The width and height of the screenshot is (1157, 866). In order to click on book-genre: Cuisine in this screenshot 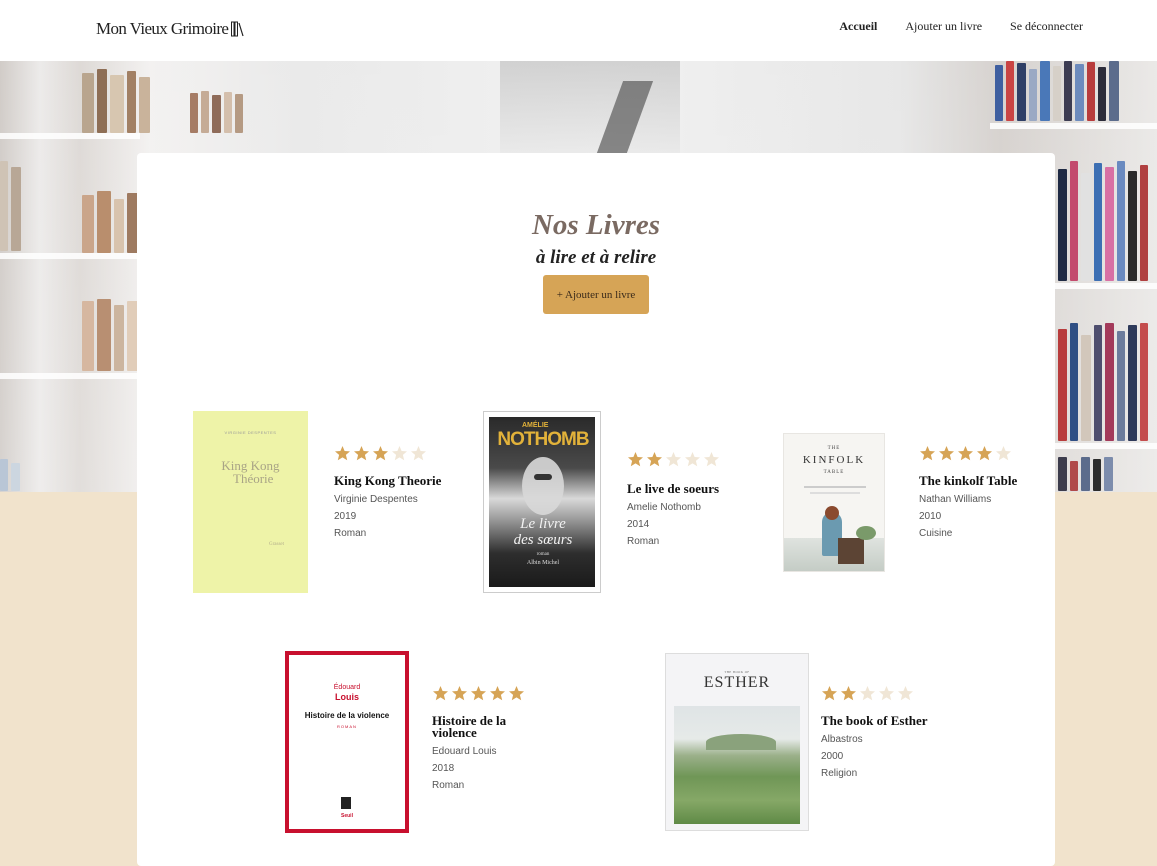, I will do `click(936, 533)`.